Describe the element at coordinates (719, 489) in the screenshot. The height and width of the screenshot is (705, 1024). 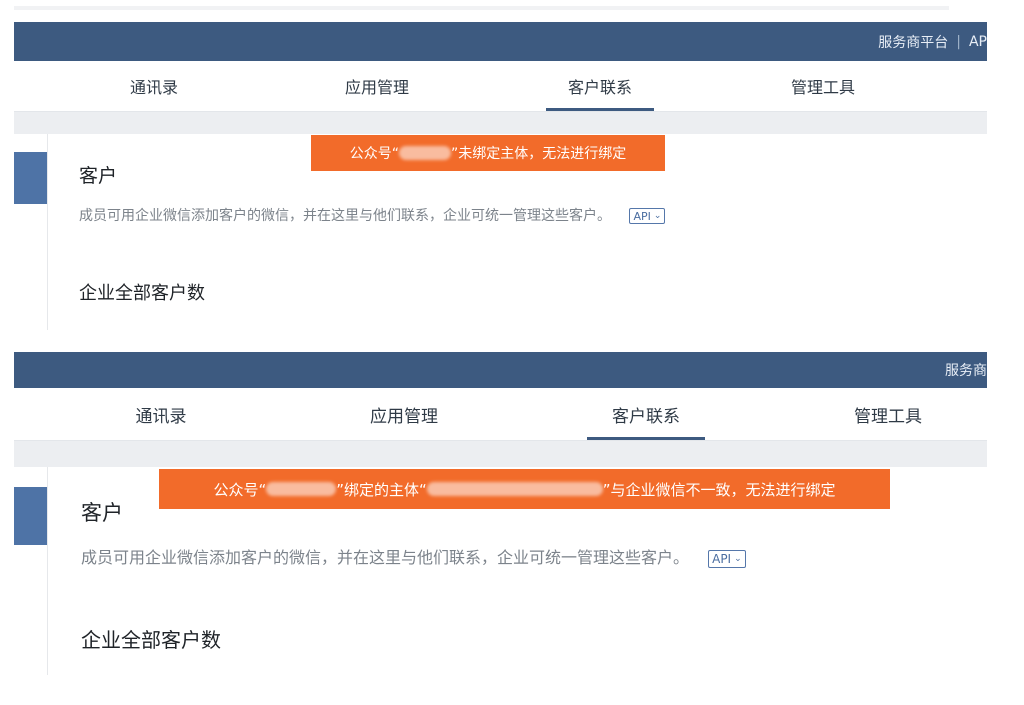
I see `toast-text-3: ”与企业微信不一致，无法进行绑定` at that location.